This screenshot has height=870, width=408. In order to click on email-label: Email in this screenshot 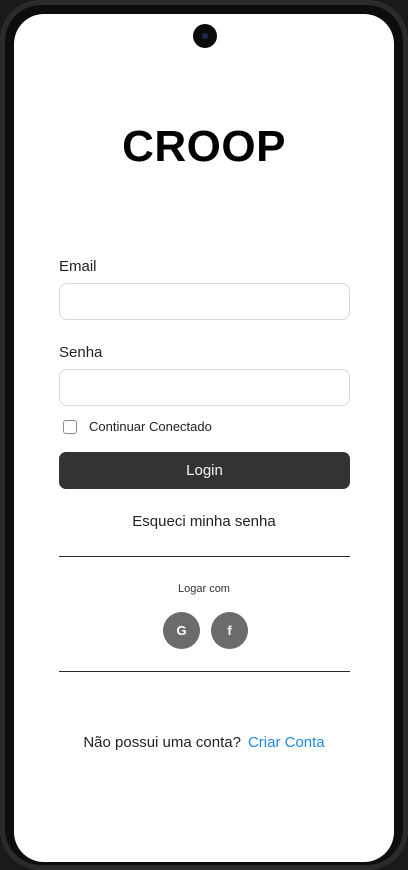, I will do `click(78, 266)`.